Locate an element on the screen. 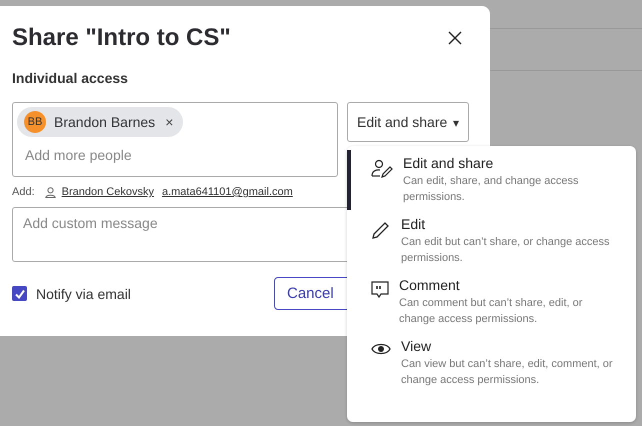 The image size is (642, 426). option-title: Edit and share is located at coordinates (448, 163).